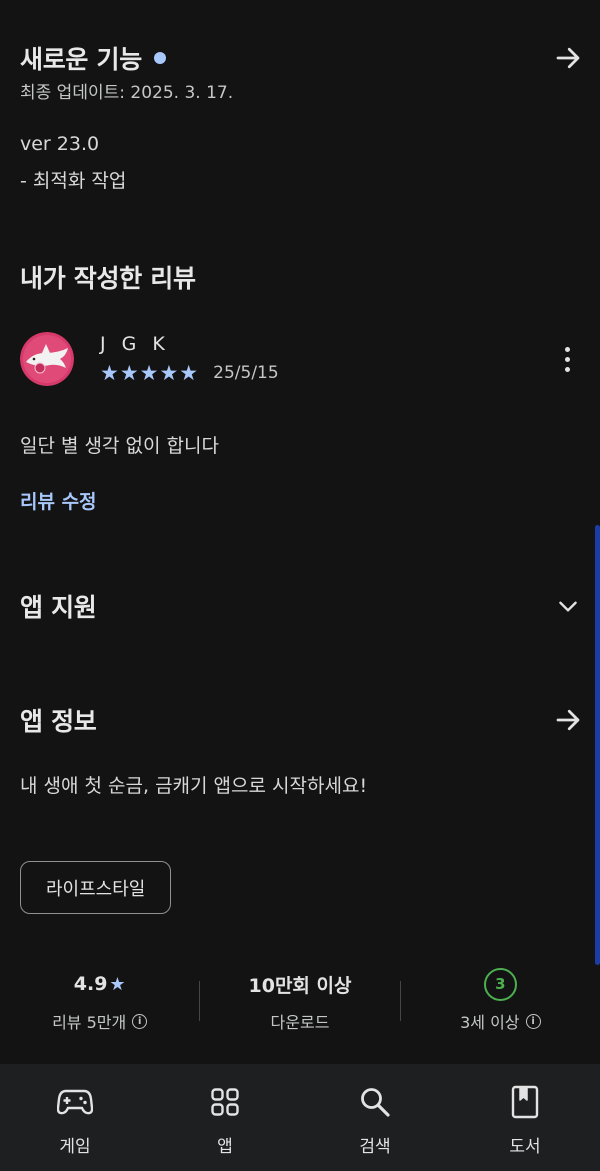  What do you see at coordinates (300, 1022) in the screenshot?
I see `downloads-label: 다운로드` at bounding box center [300, 1022].